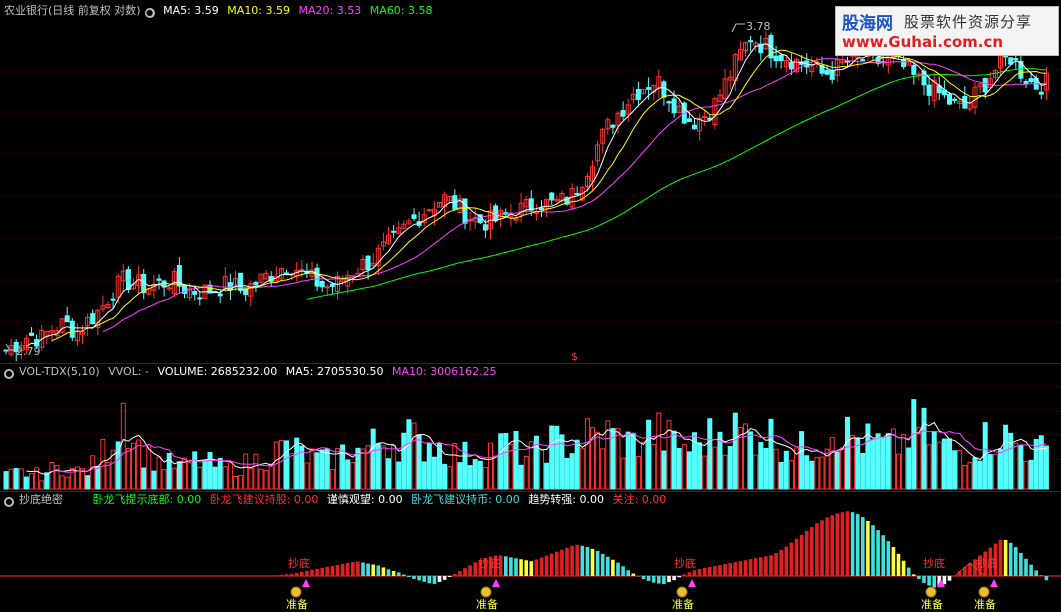  Describe the element at coordinates (923, 42) in the screenshot. I see `logo-url: www.Guhai.com.cn` at that location.